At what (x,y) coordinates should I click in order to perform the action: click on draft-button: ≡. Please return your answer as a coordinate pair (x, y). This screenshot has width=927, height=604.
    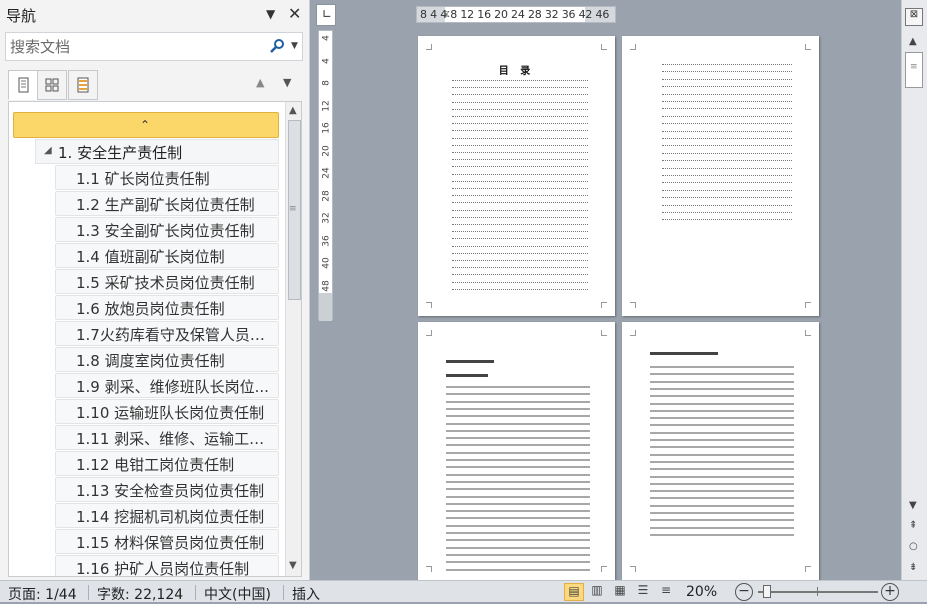
    Looking at the image, I should click on (666, 592).